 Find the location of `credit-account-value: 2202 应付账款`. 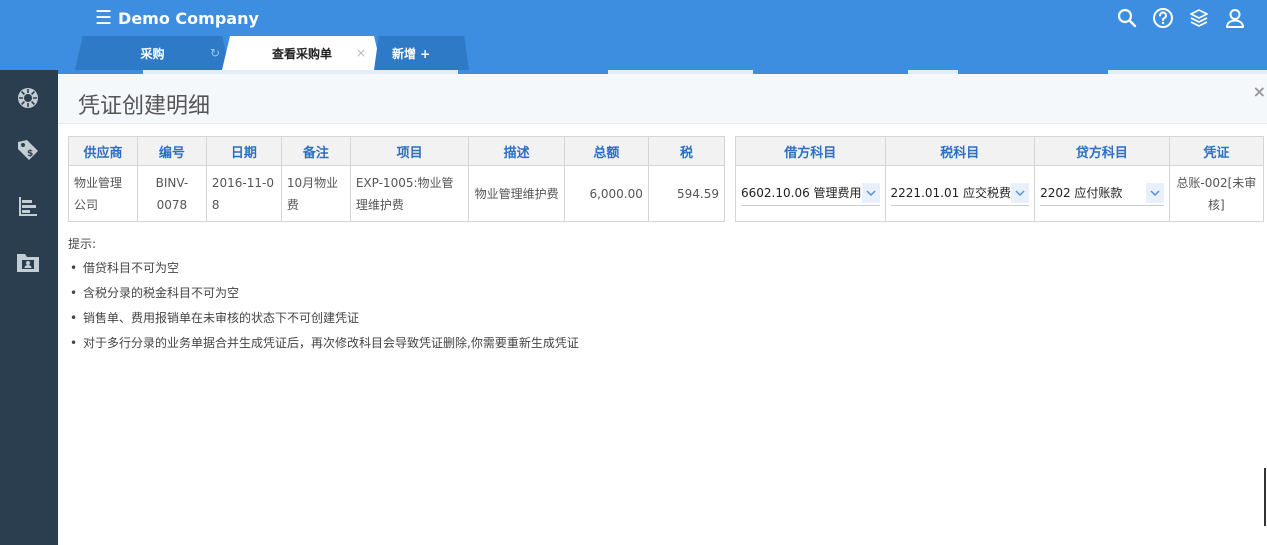

credit-account-value: 2202 应付账款 is located at coordinates (1081, 193).